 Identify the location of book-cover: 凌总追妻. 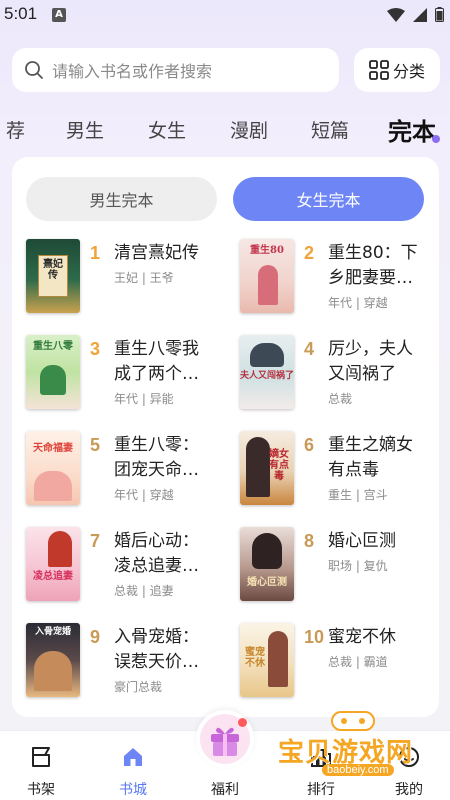
(53, 564).